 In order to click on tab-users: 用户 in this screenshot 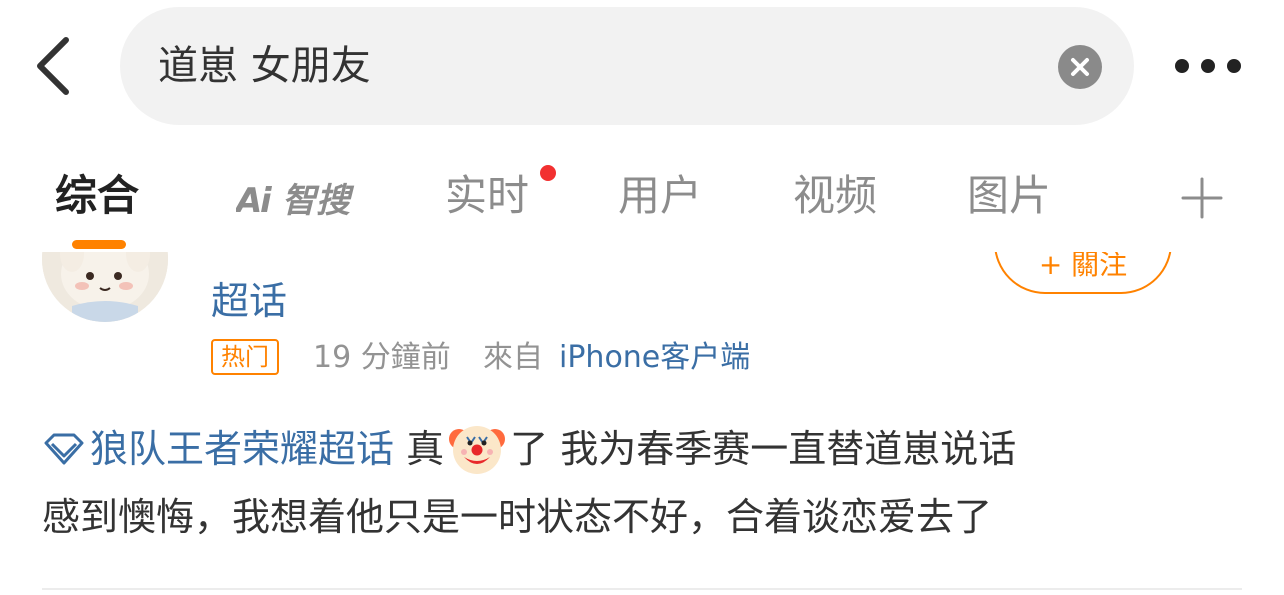, I will do `click(660, 196)`.